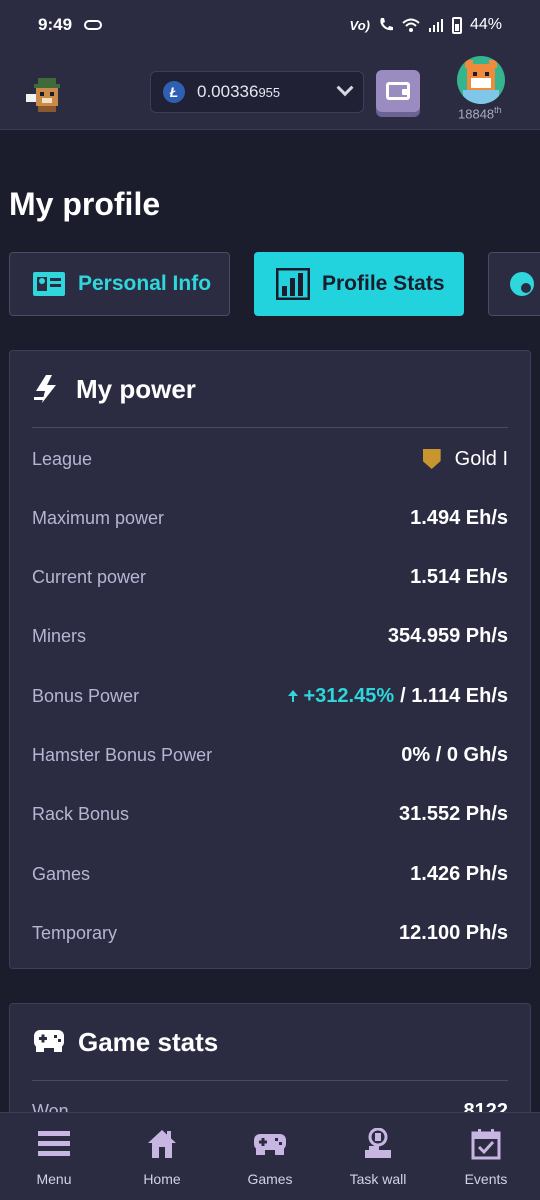 Image resolution: width=540 pixels, height=1200 pixels. What do you see at coordinates (239, 91) in the screenshot?
I see `wallet-balance: 0.00336955` at bounding box center [239, 91].